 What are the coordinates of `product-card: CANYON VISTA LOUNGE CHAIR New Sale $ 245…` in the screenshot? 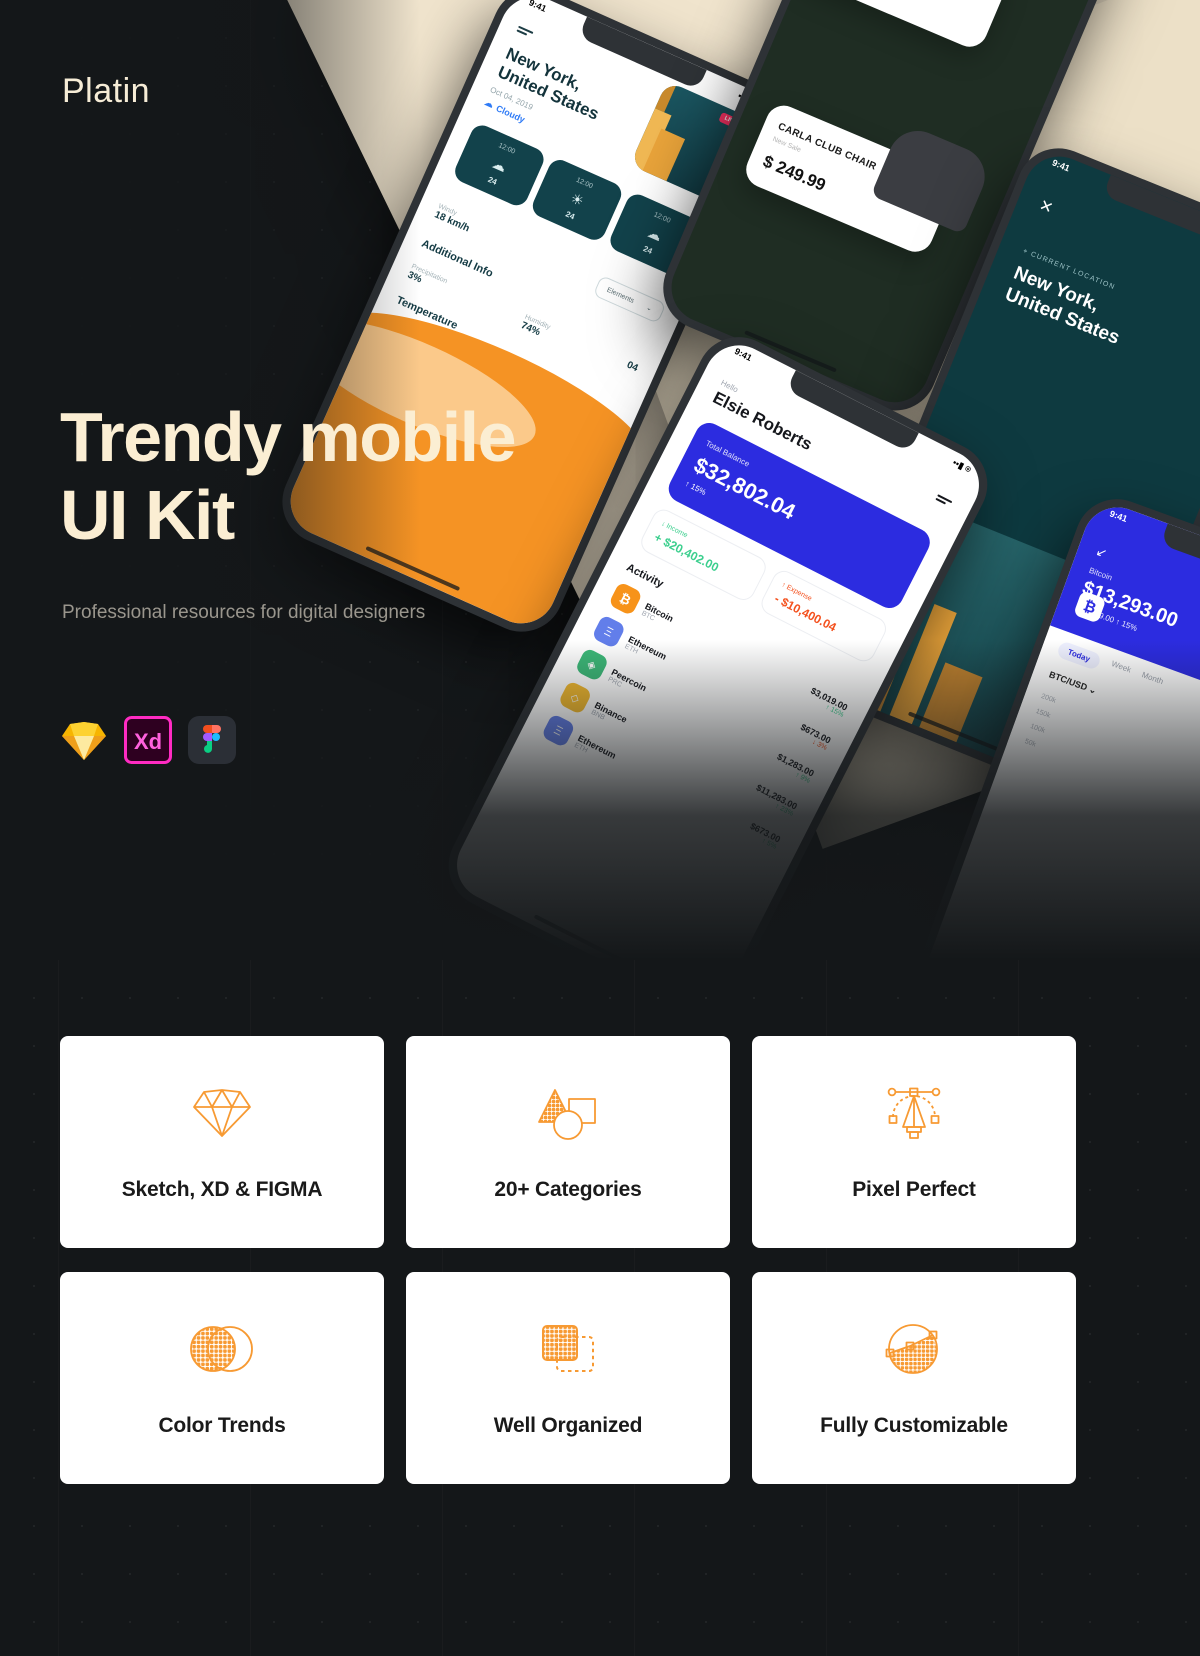 It's located at (904, 26).